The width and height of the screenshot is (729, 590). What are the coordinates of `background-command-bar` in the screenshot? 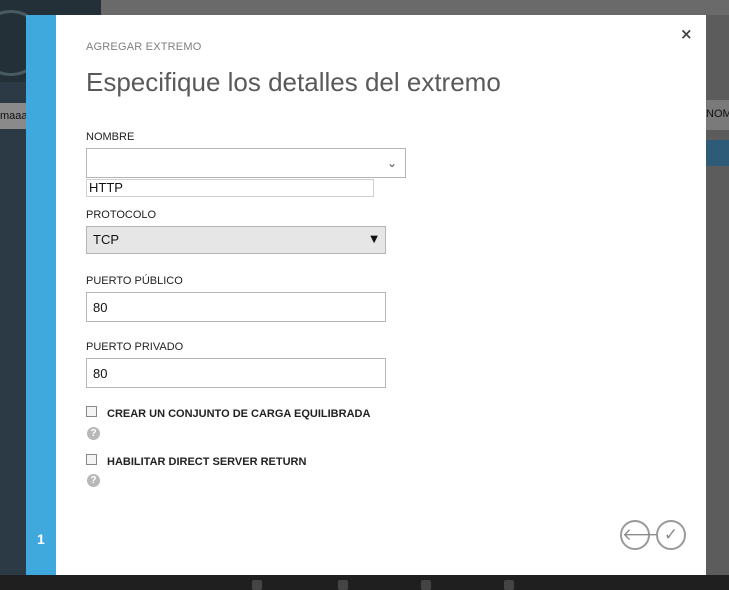 It's located at (364, 582).